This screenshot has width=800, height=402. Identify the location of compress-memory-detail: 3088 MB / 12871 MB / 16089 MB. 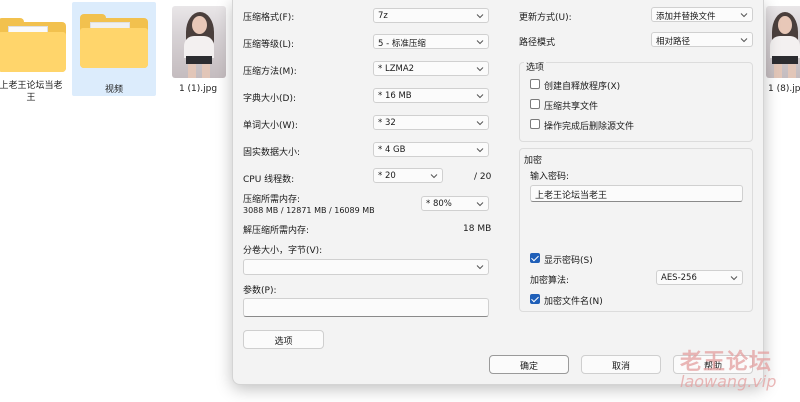
(309, 210).